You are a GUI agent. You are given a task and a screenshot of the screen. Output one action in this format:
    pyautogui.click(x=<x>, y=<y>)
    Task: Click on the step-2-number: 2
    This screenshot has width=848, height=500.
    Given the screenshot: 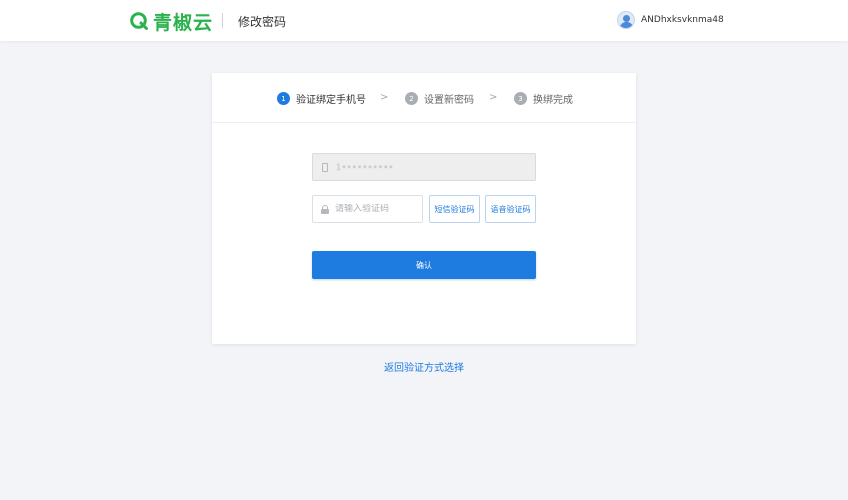 What is the action you would take?
    pyautogui.click(x=411, y=98)
    